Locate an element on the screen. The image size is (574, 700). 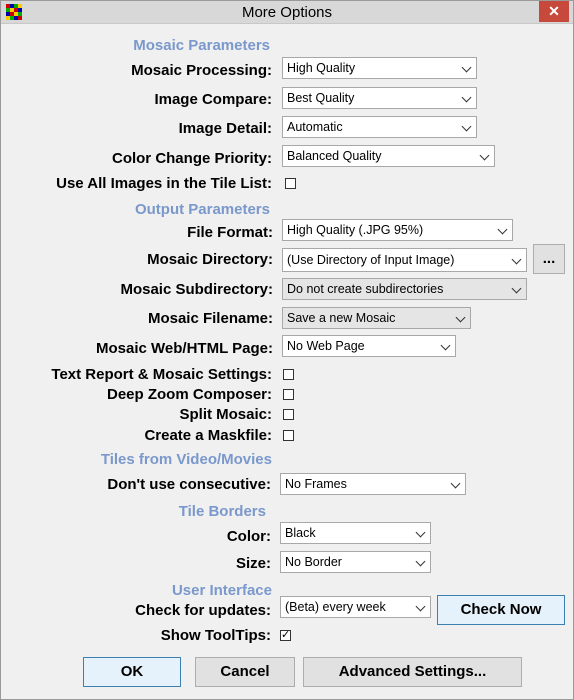
image-compare-select: Best Quality is located at coordinates (379, 98).